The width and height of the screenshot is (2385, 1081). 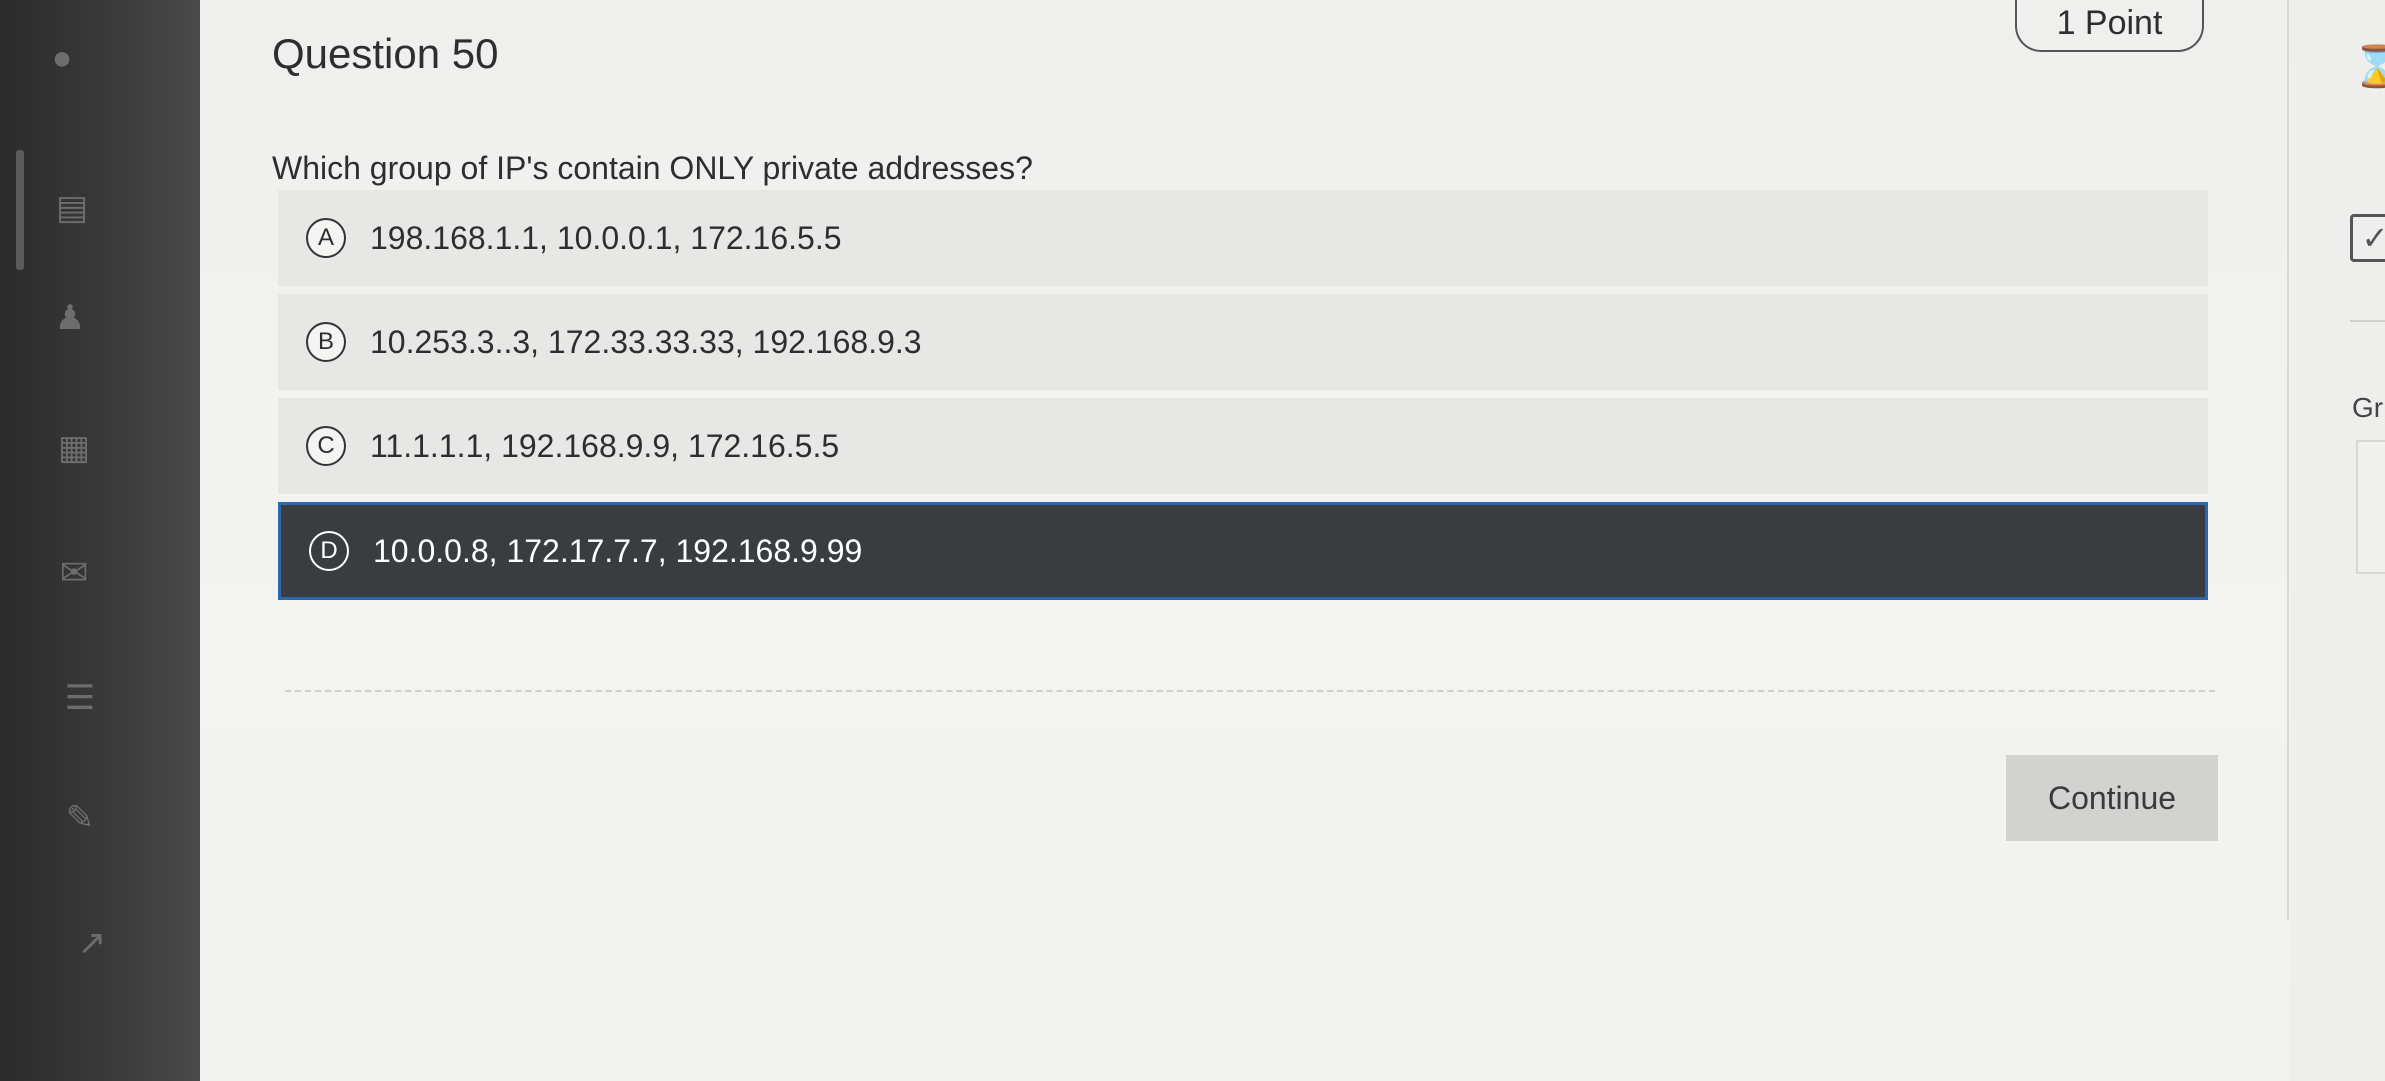 I want to click on list-icon: ☰, so click(x=80, y=698).